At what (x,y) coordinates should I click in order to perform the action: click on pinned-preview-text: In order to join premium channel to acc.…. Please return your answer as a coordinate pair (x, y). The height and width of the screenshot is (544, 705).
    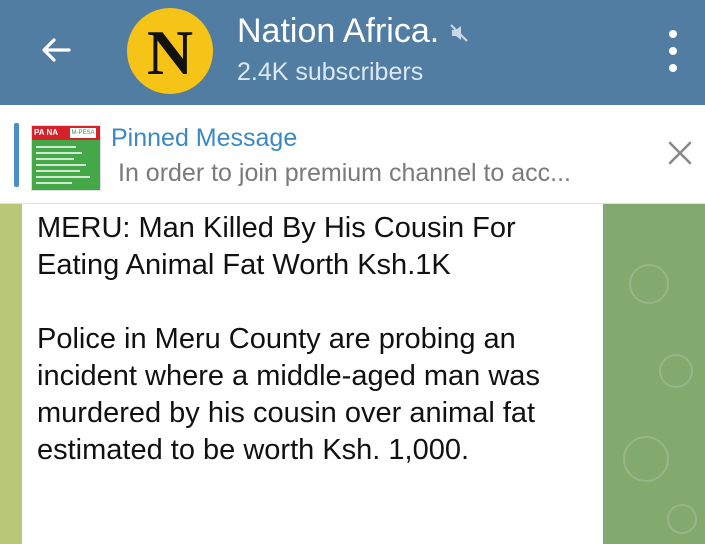
    Looking at the image, I should click on (345, 173).